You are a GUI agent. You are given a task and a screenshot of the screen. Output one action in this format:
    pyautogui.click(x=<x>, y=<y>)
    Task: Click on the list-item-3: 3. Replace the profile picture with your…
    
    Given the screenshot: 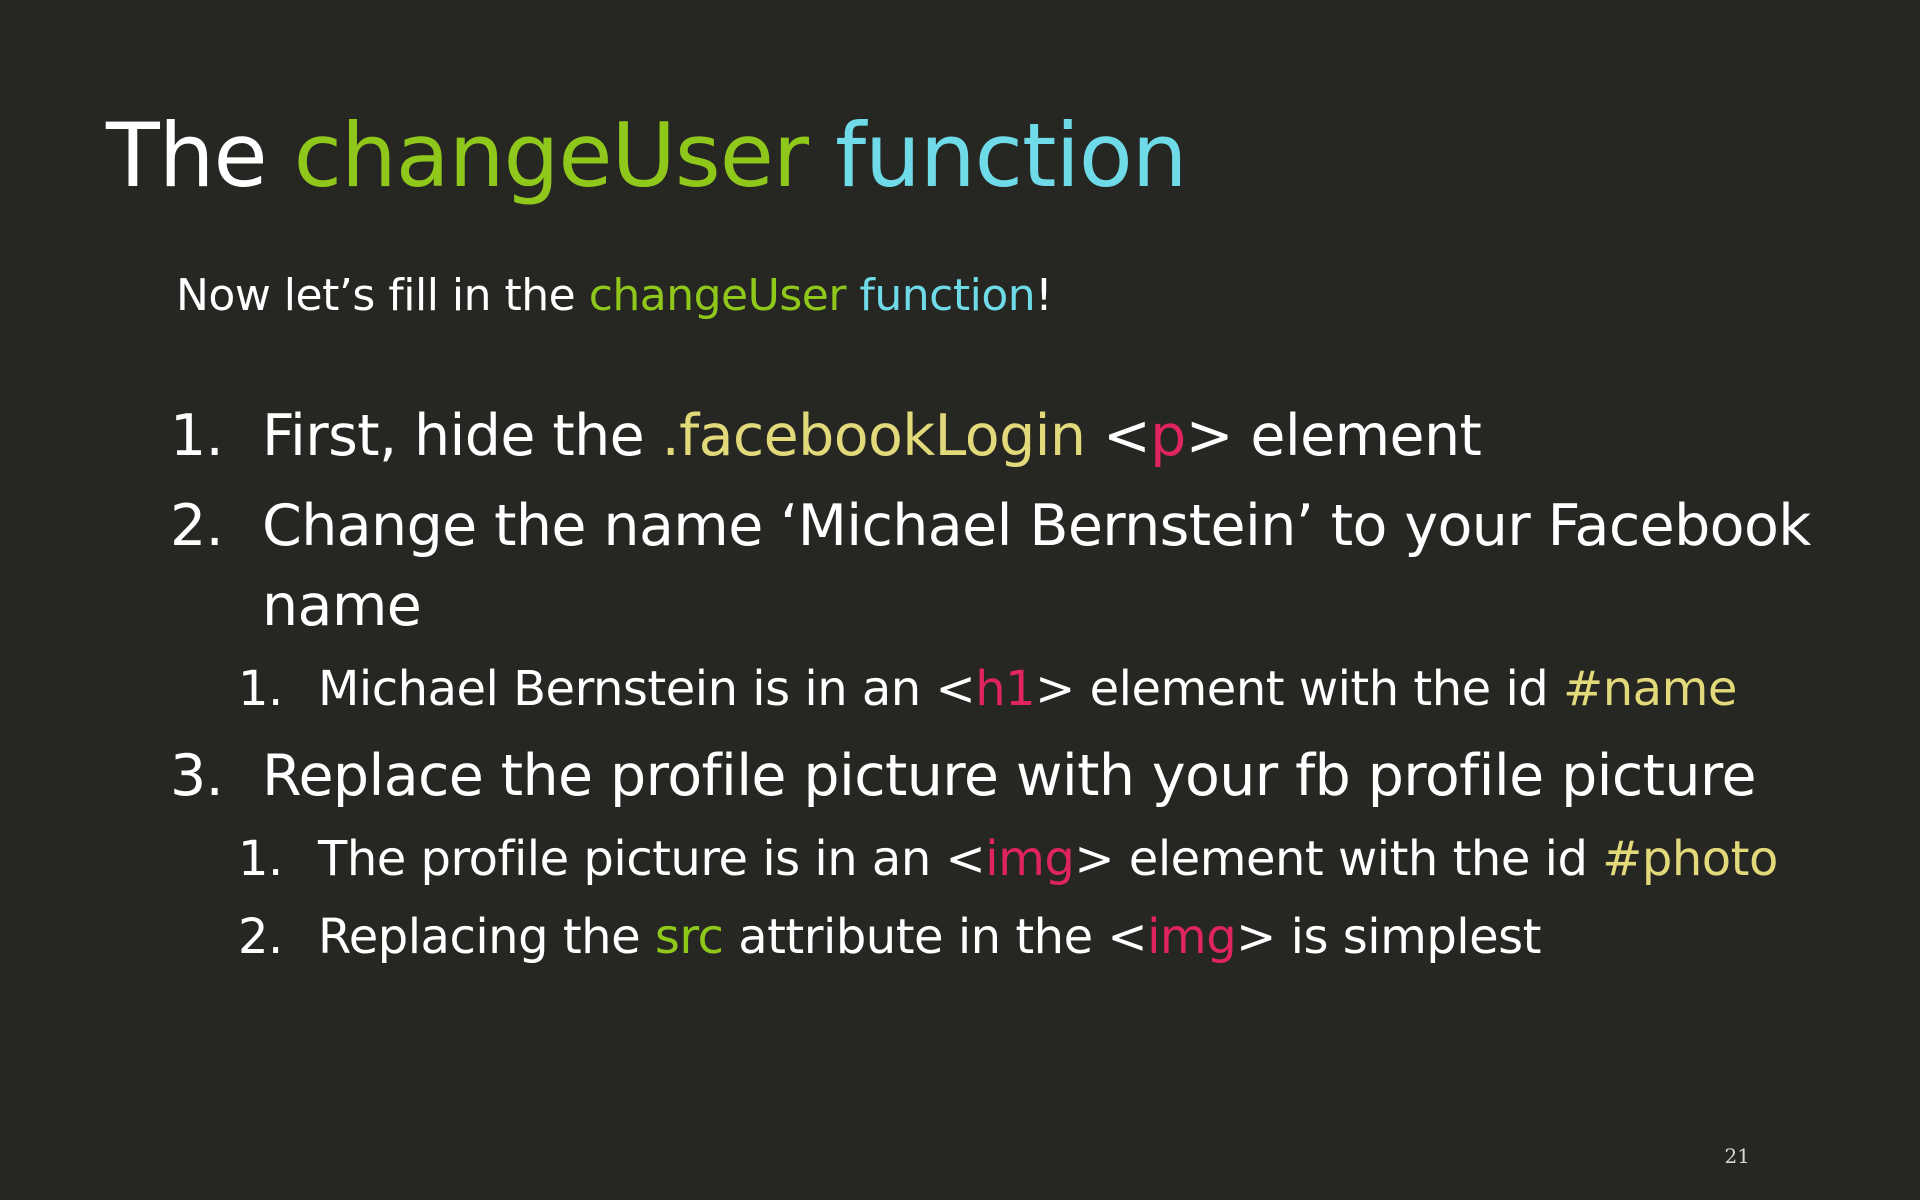 What is the action you would take?
    pyautogui.click(x=960, y=776)
    